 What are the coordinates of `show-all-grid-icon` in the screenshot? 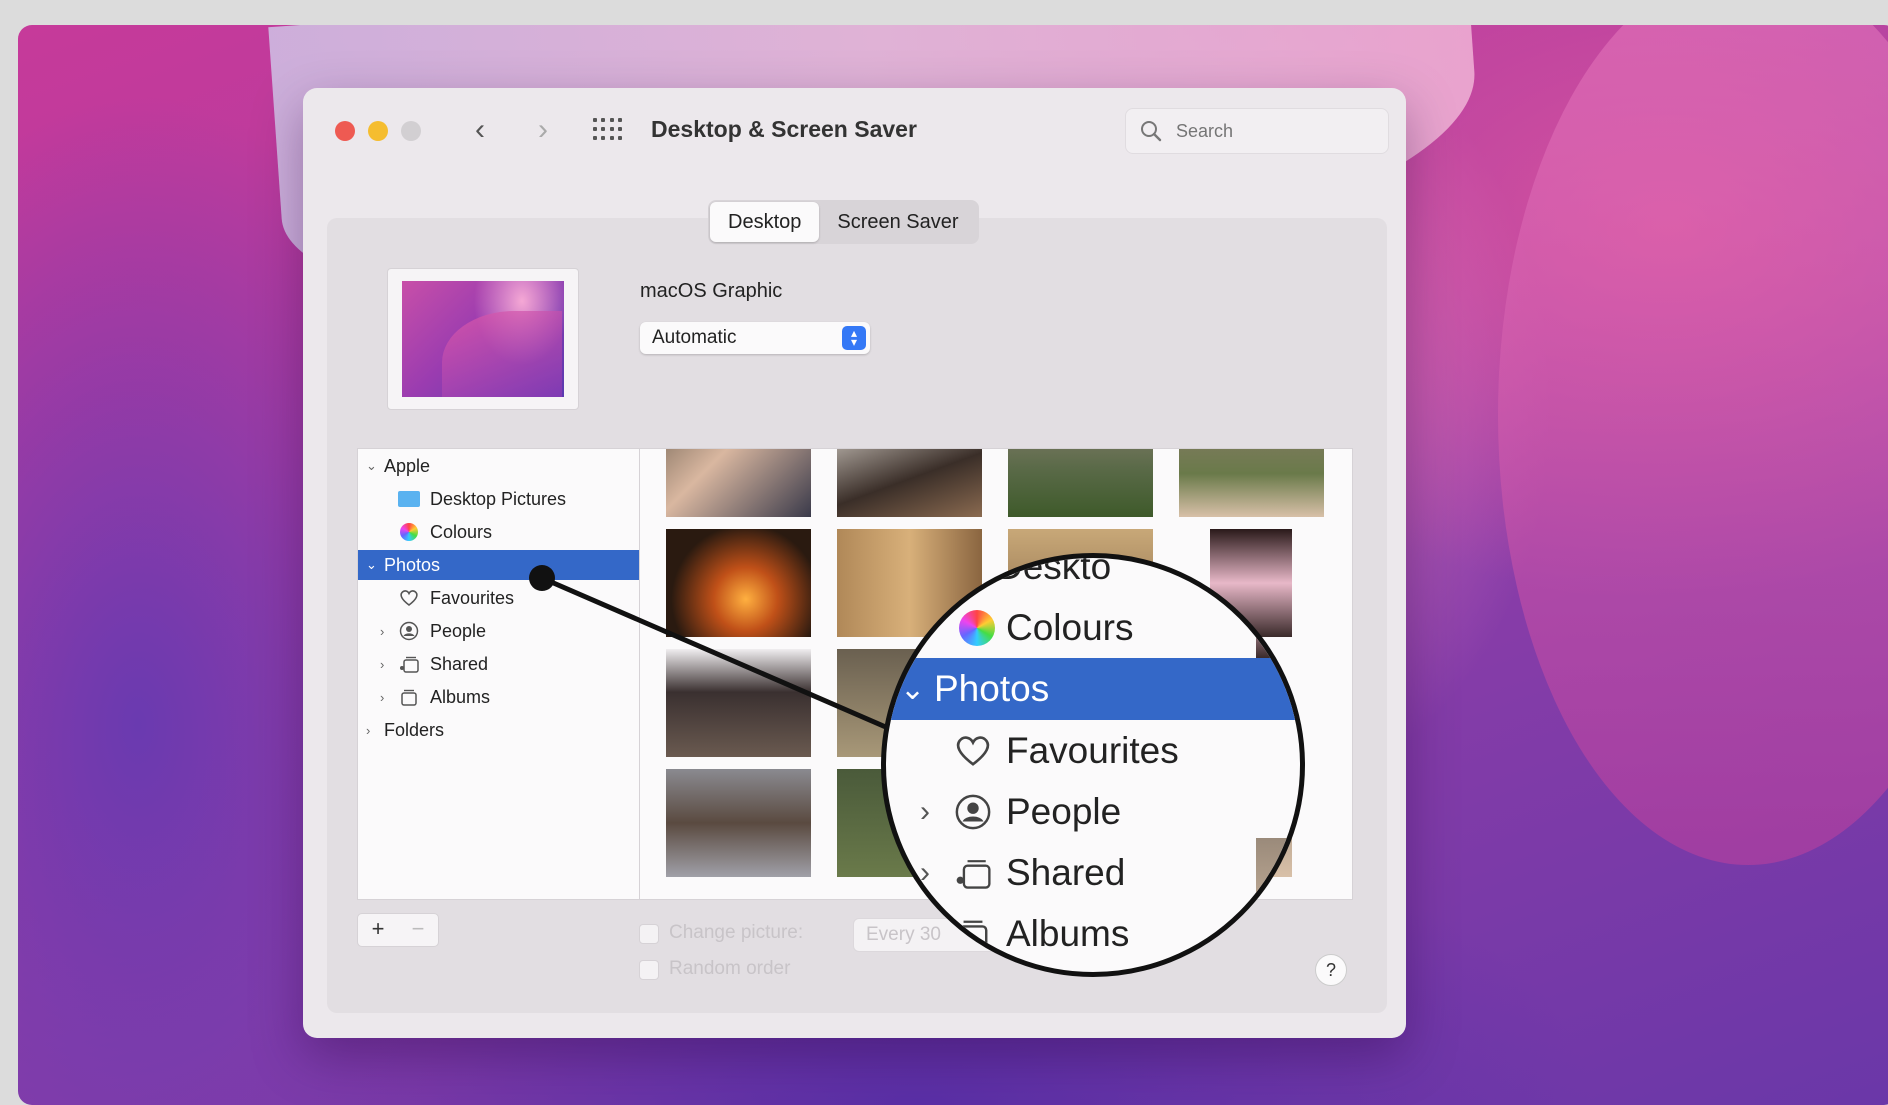 It's located at (608, 130).